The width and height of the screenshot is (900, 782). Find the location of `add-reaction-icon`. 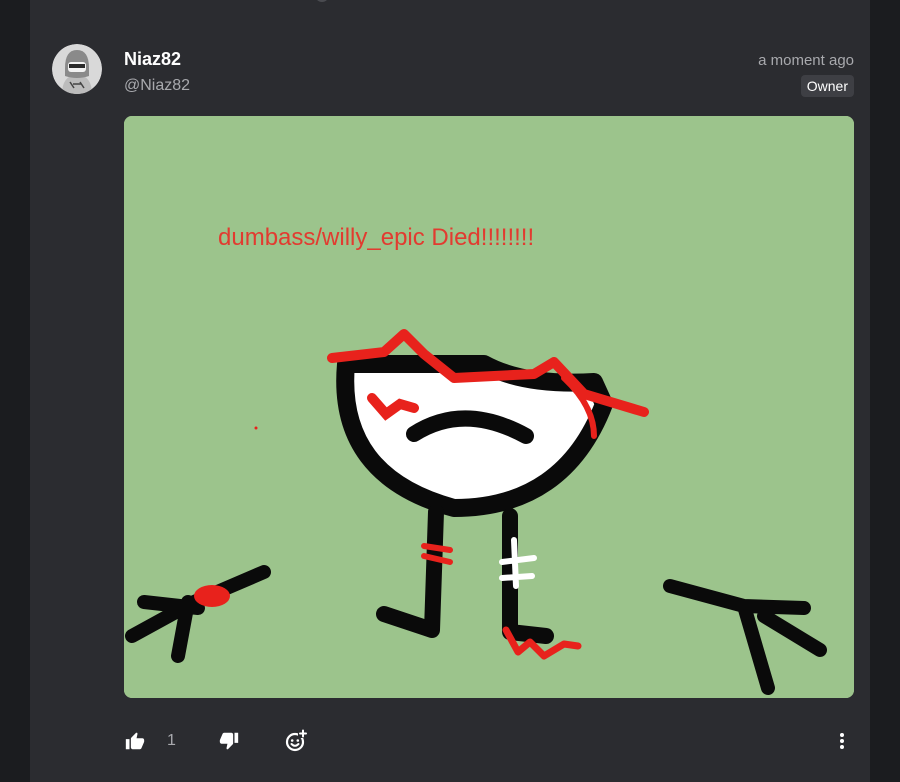

add-reaction-icon is located at coordinates (296, 740).